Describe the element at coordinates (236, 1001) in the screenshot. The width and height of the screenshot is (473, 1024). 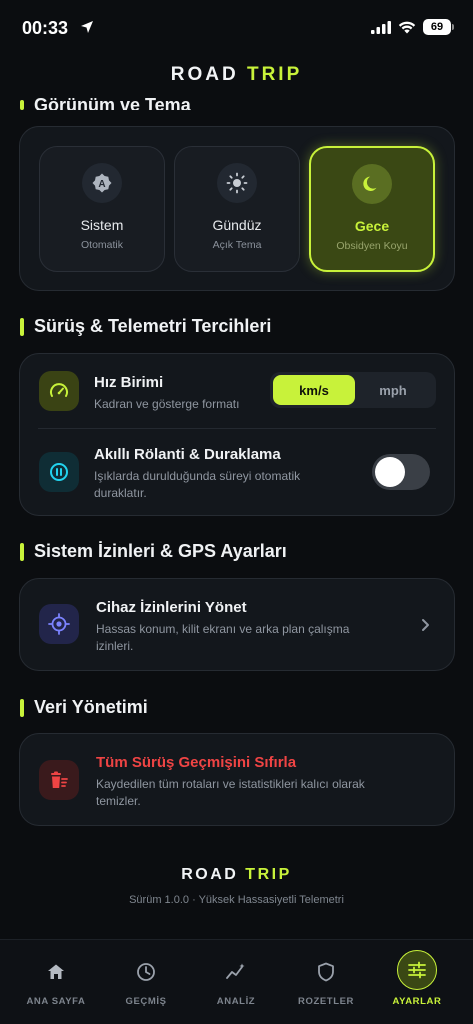
I see `tab-label: ANALİZ` at that location.